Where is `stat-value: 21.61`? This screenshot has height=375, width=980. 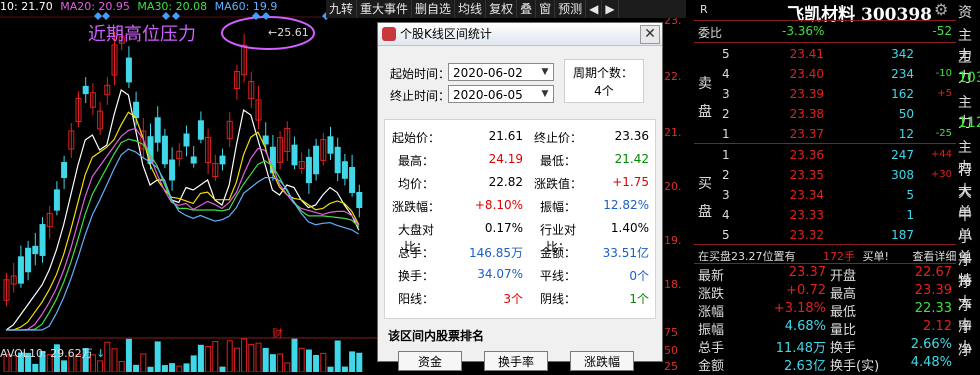
stat-value: 21.61 is located at coordinates (505, 136).